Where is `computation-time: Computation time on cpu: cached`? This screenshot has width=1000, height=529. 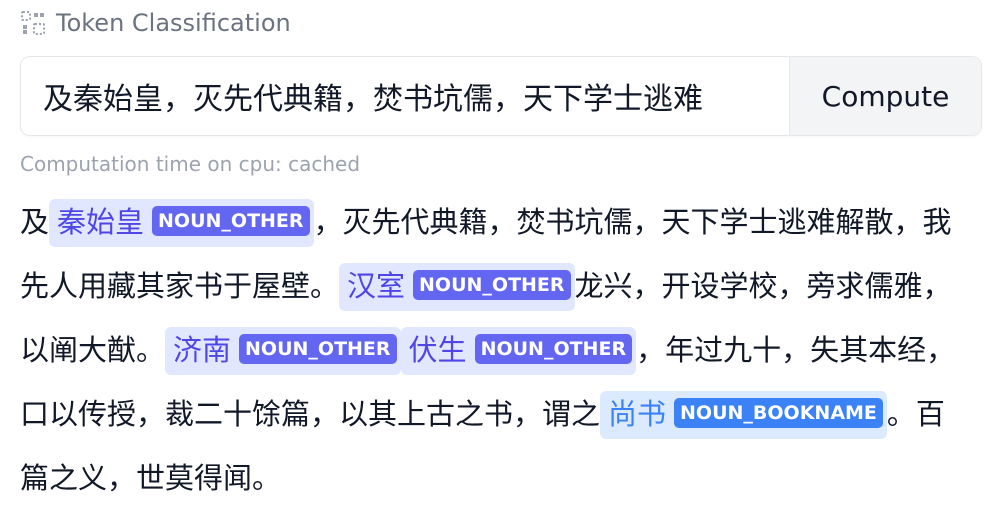
computation-time: Computation time on cpu: cached is located at coordinates (190, 164).